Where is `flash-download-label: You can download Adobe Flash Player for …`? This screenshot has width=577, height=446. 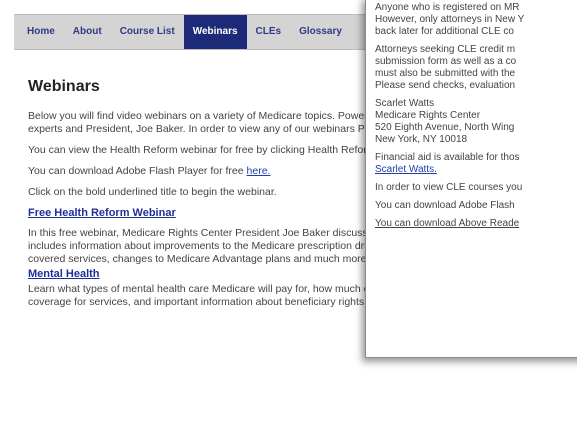 flash-download-label: You can download Adobe Flash Player for … is located at coordinates (137, 171).